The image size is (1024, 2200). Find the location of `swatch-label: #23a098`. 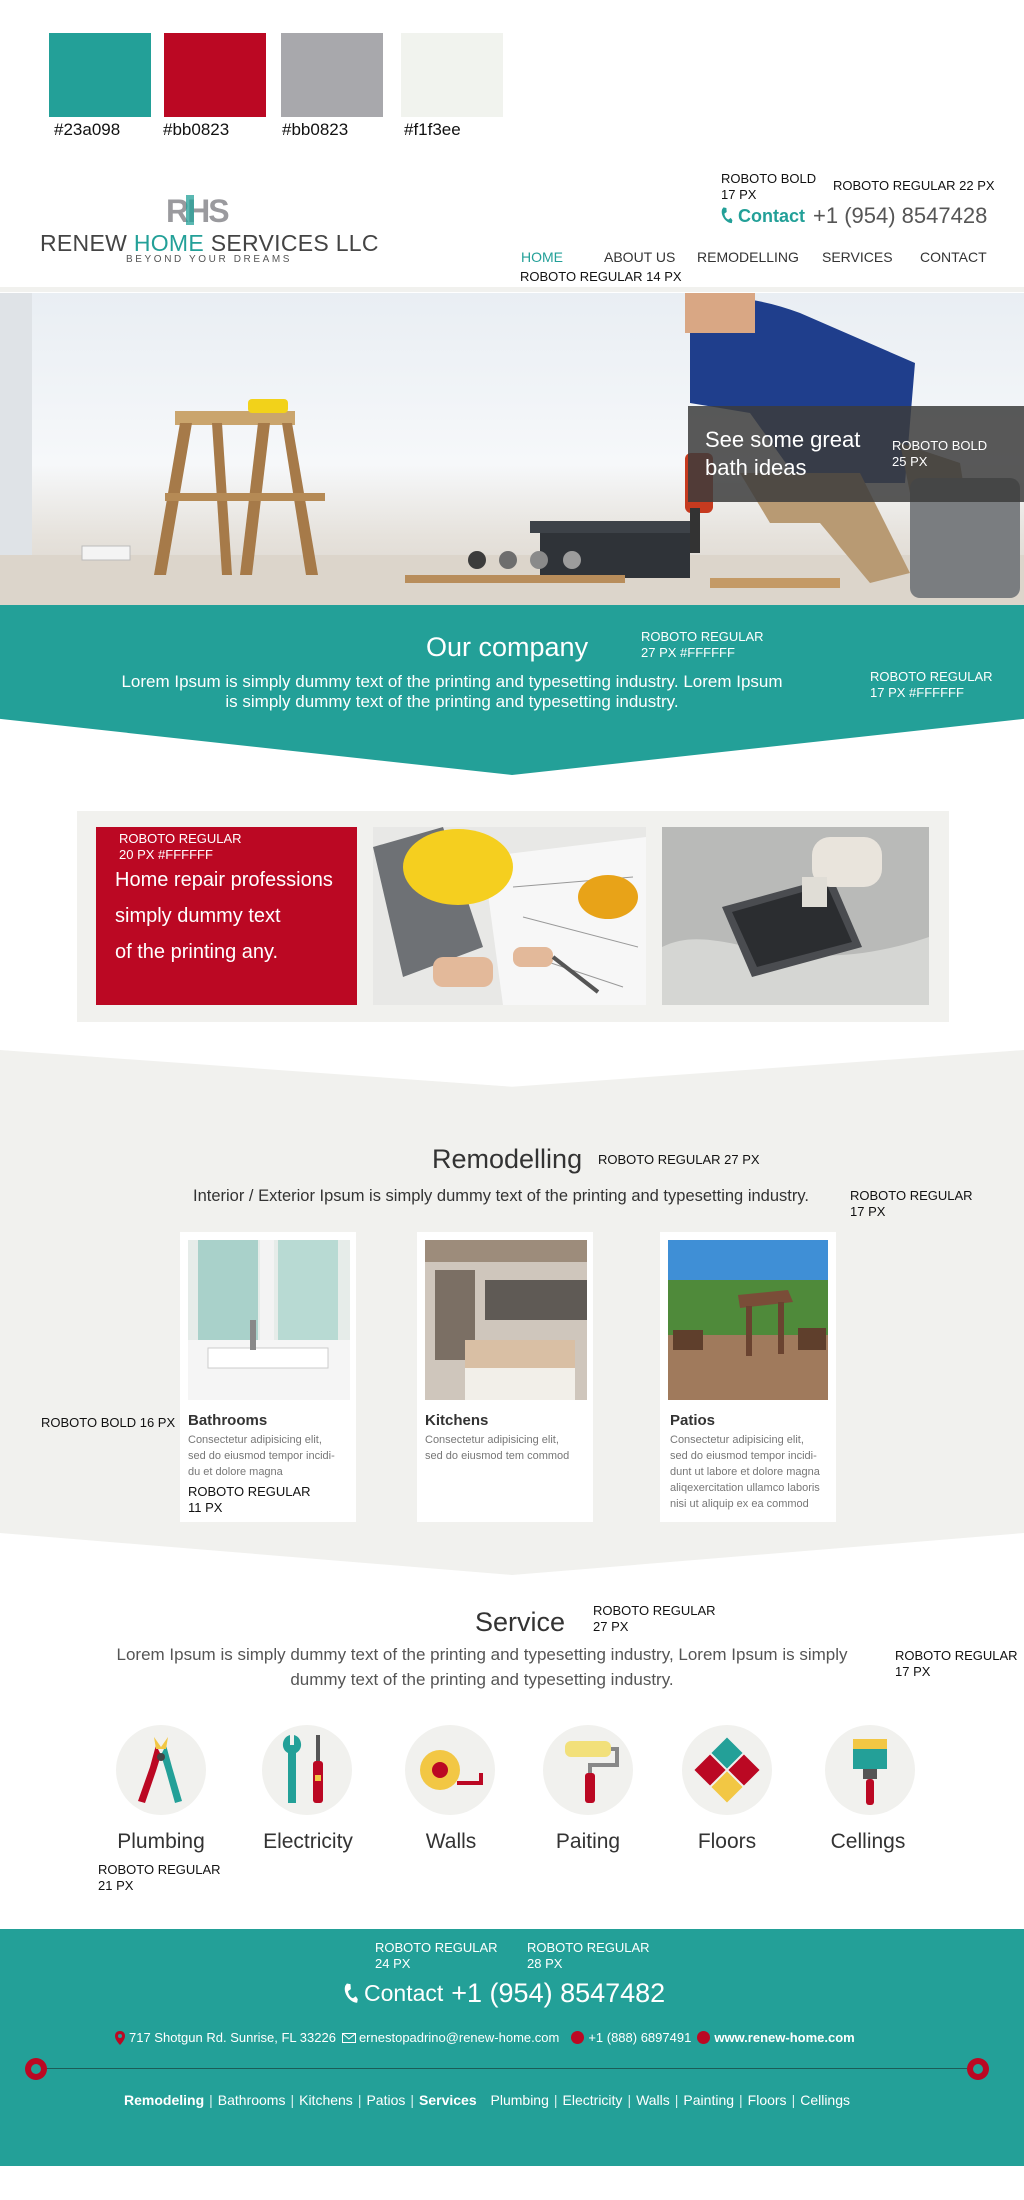

swatch-label: #23a098 is located at coordinates (87, 129).